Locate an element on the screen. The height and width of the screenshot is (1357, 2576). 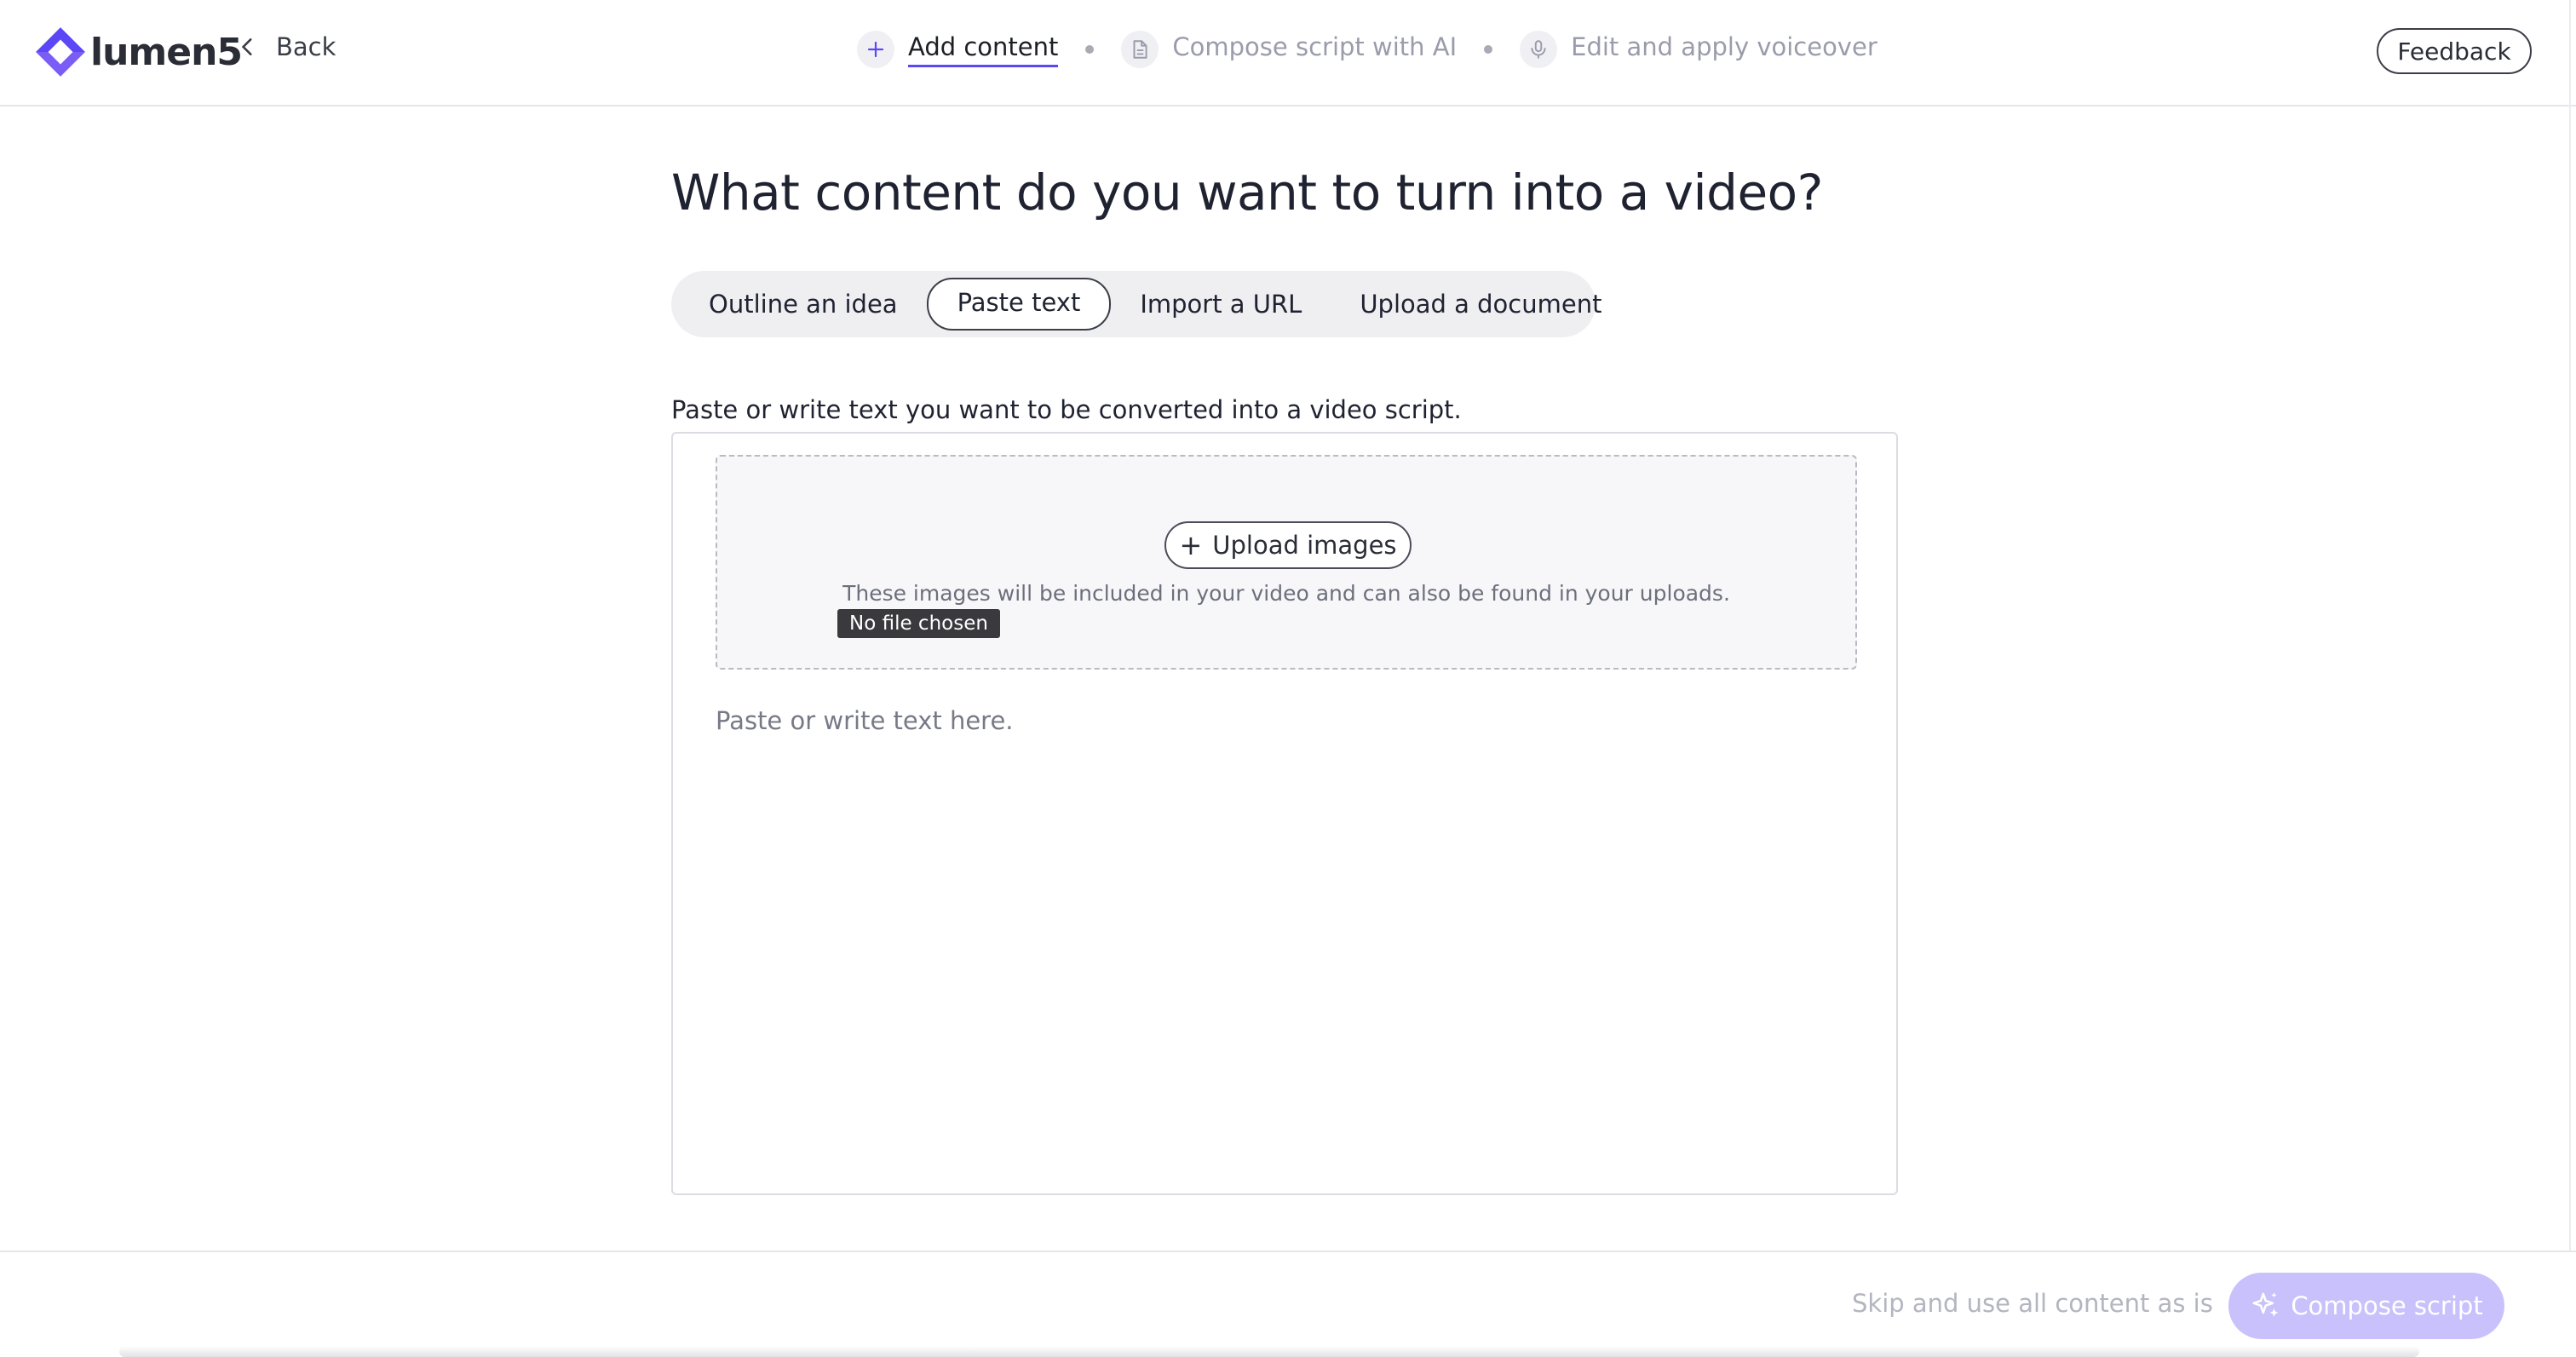
tab-import-url: Import a URL is located at coordinates (1221, 304).